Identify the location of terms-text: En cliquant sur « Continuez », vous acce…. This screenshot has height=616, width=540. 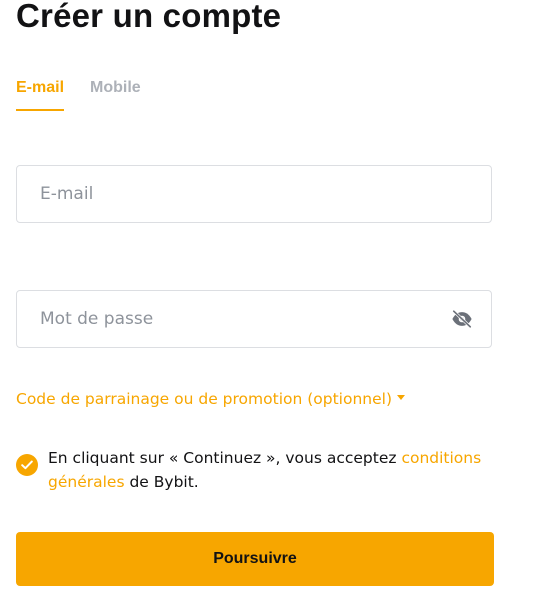
(273, 470).